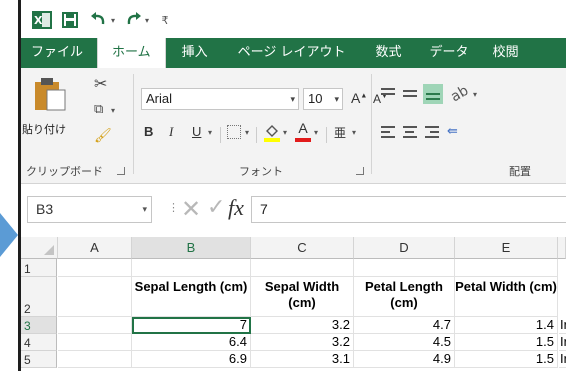 The image size is (566, 371). Describe the element at coordinates (388, 132) in the screenshot. I see `align-left-icon` at that location.